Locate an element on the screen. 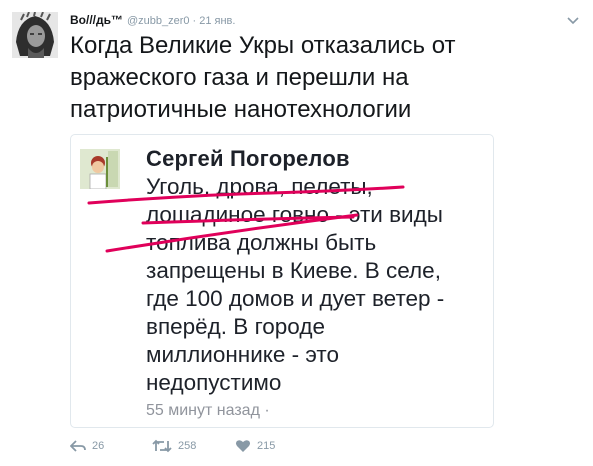 The height and width of the screenshot is (466, 593). author-handle: @zubb_zer0 is located at coordinates (158, 21).